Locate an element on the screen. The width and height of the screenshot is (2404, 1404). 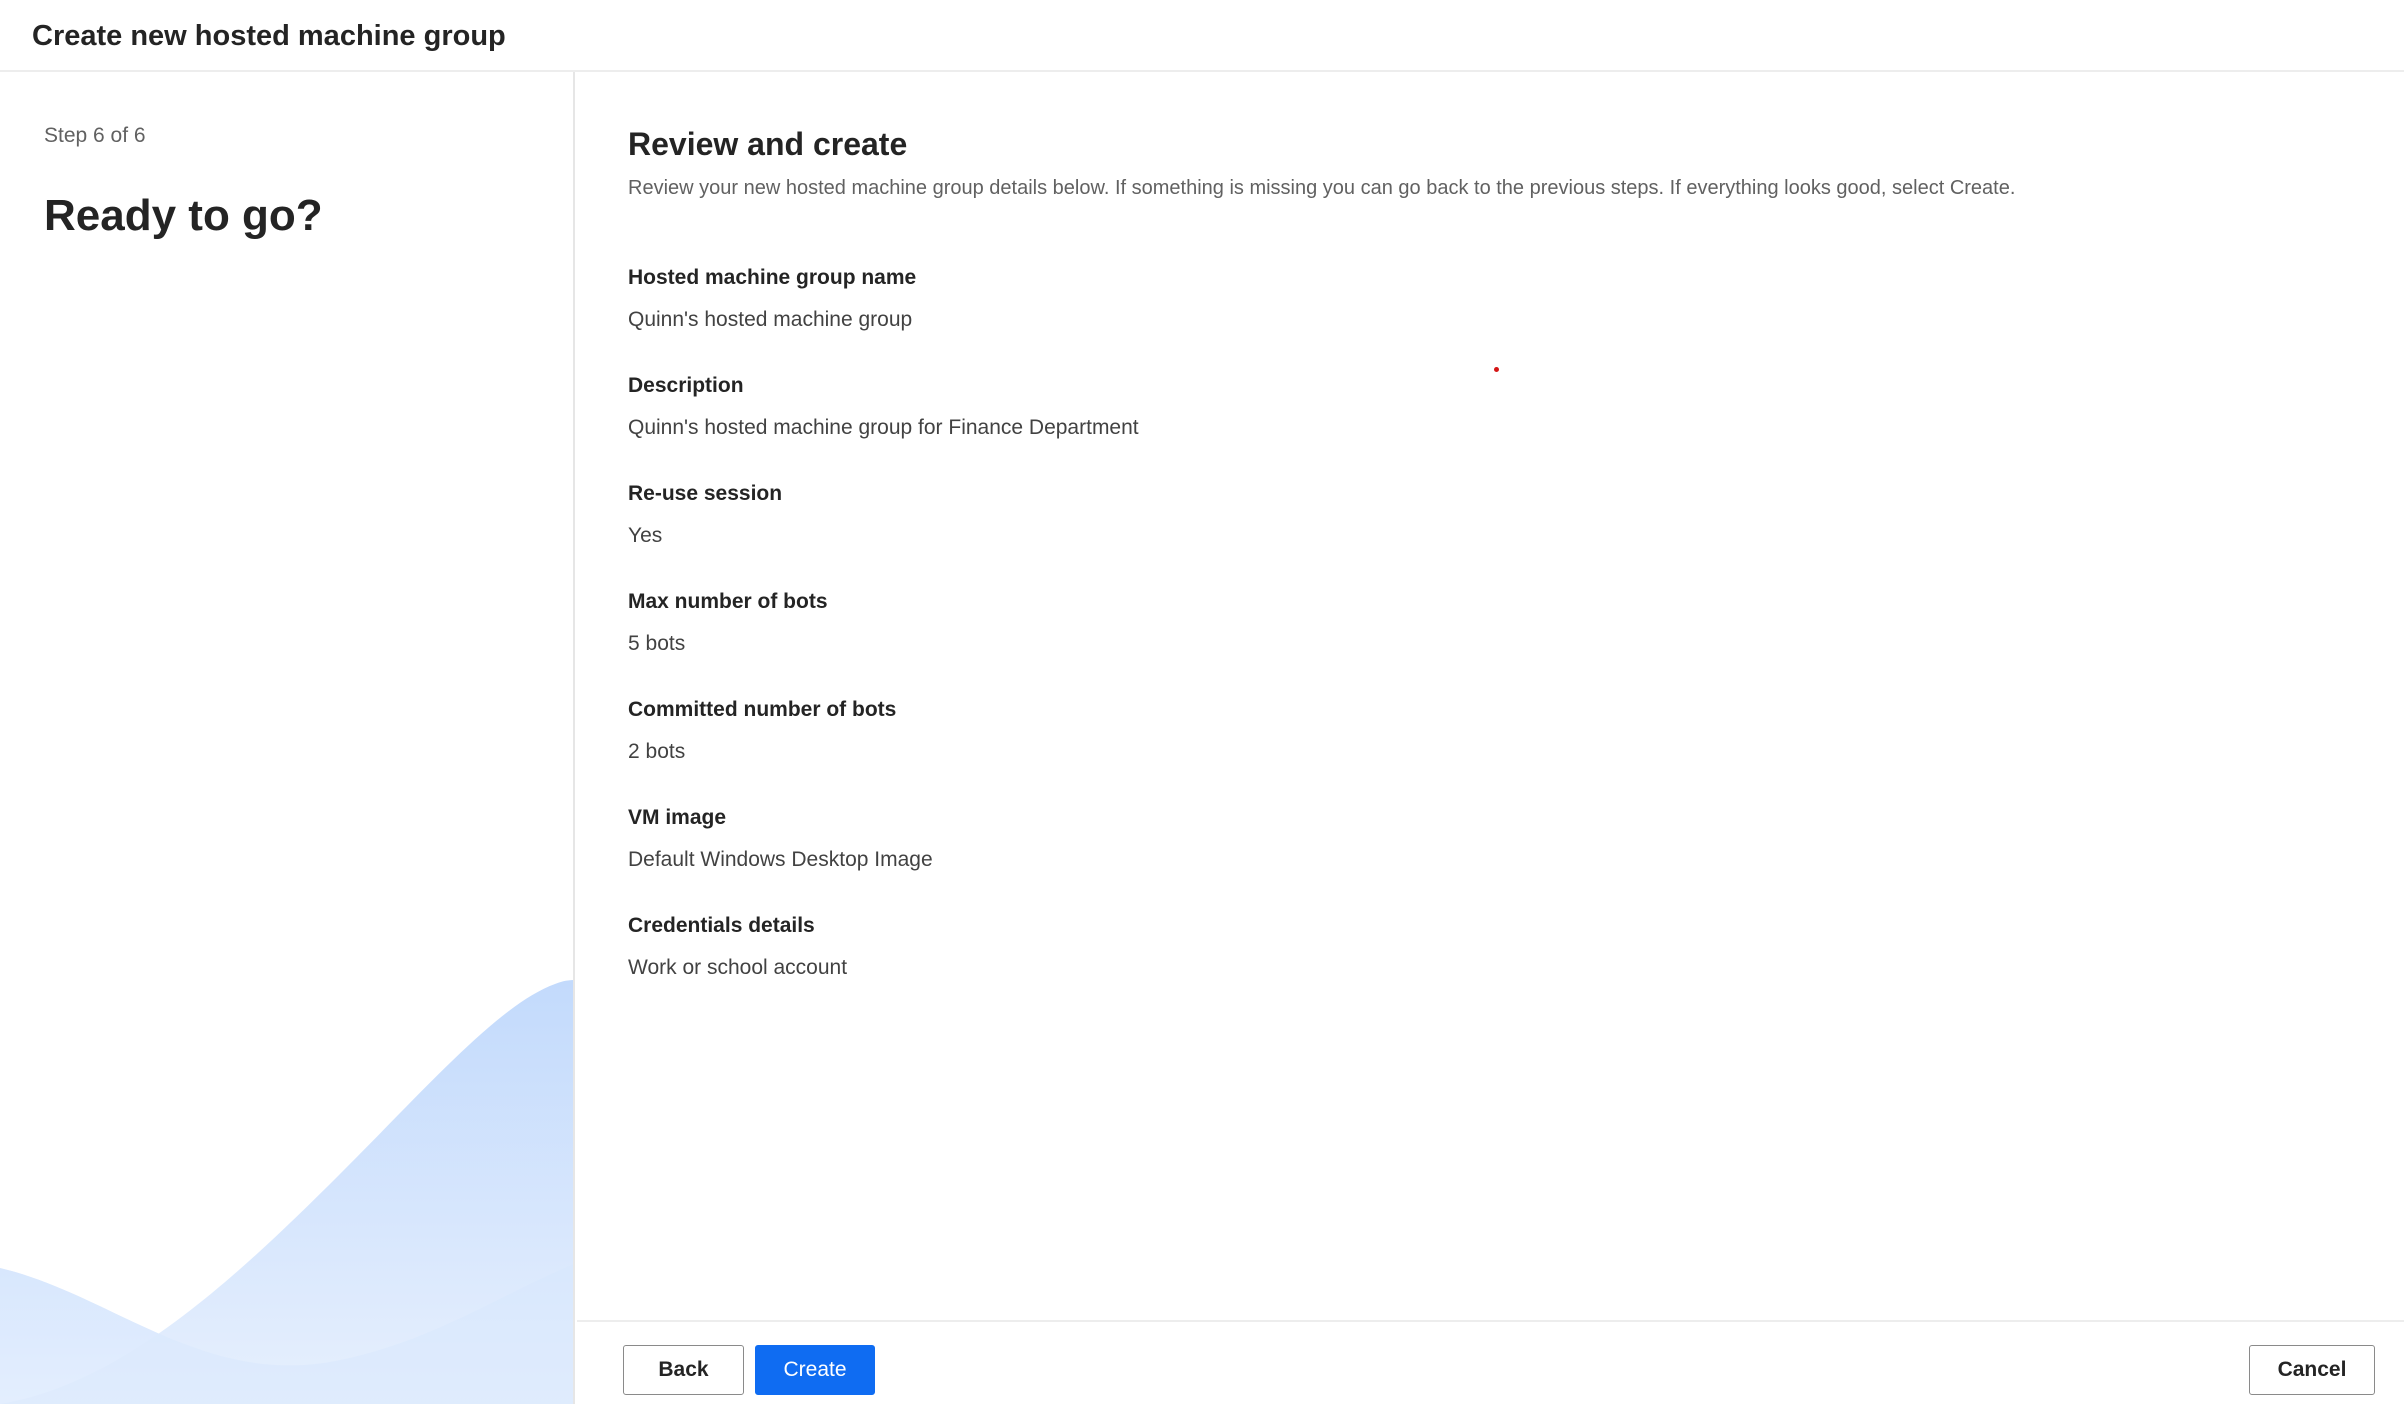
field-value: 2 bots is located at coordinates (657, 751).